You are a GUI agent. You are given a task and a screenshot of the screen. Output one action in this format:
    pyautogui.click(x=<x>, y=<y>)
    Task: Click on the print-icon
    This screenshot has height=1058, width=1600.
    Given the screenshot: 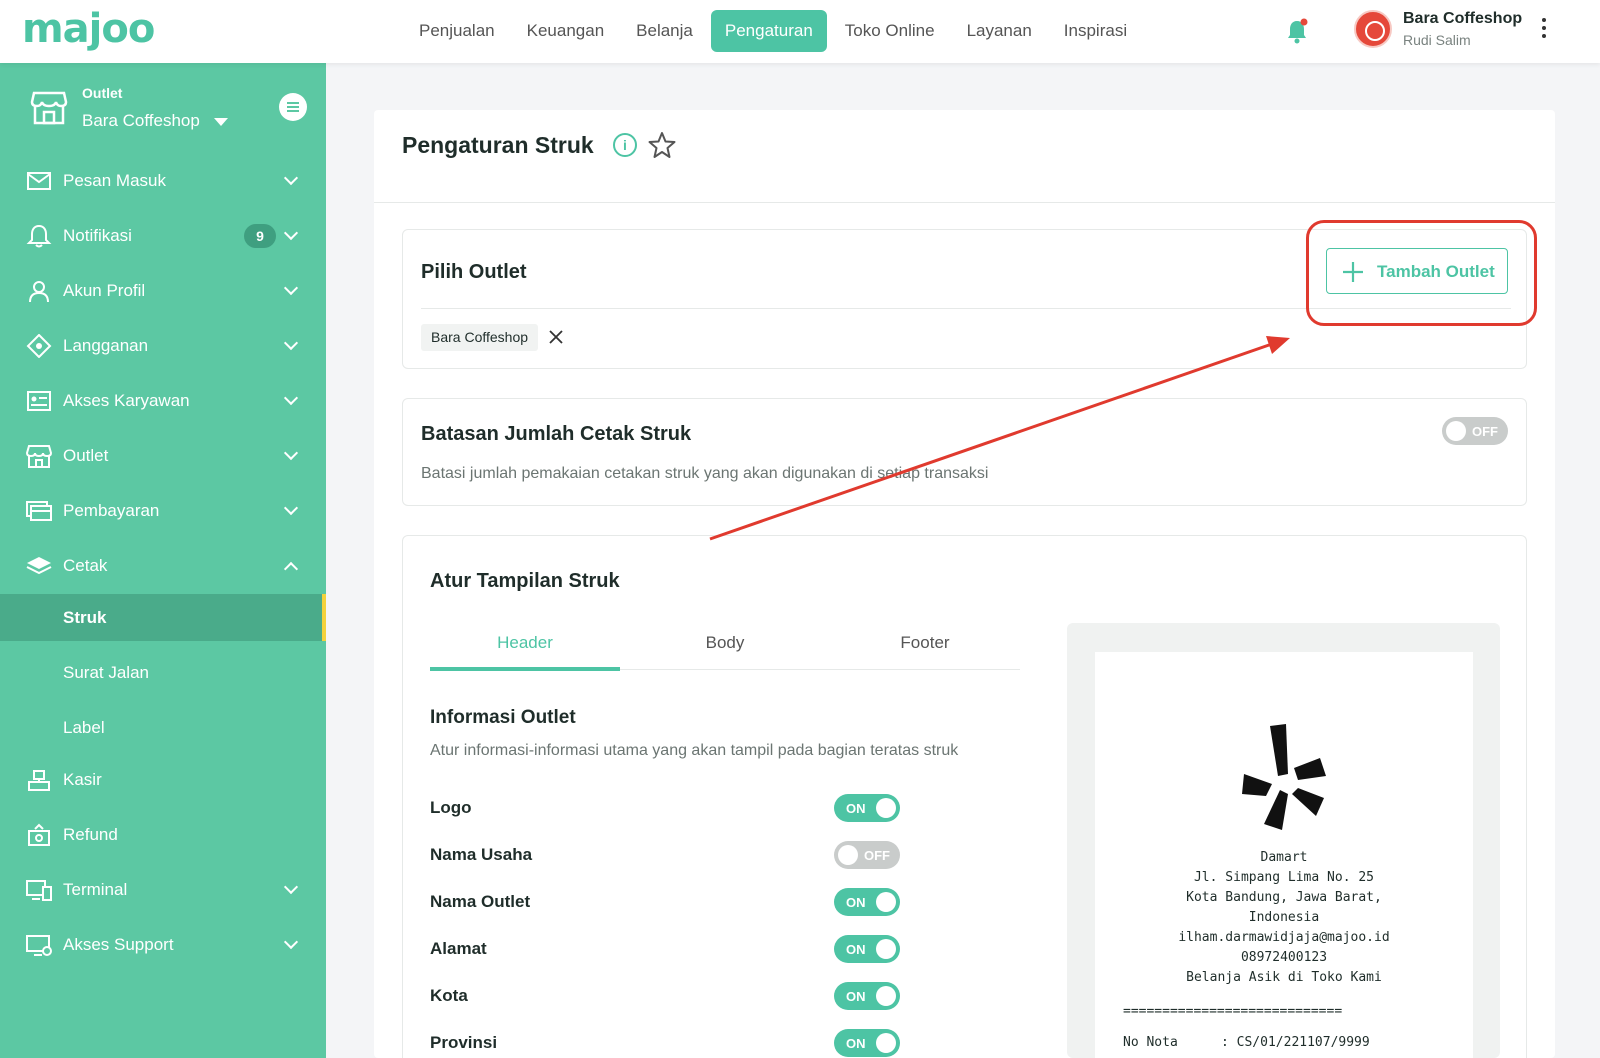 What is the action you would take?
    pyautogui.click(x=39, y=566)
    